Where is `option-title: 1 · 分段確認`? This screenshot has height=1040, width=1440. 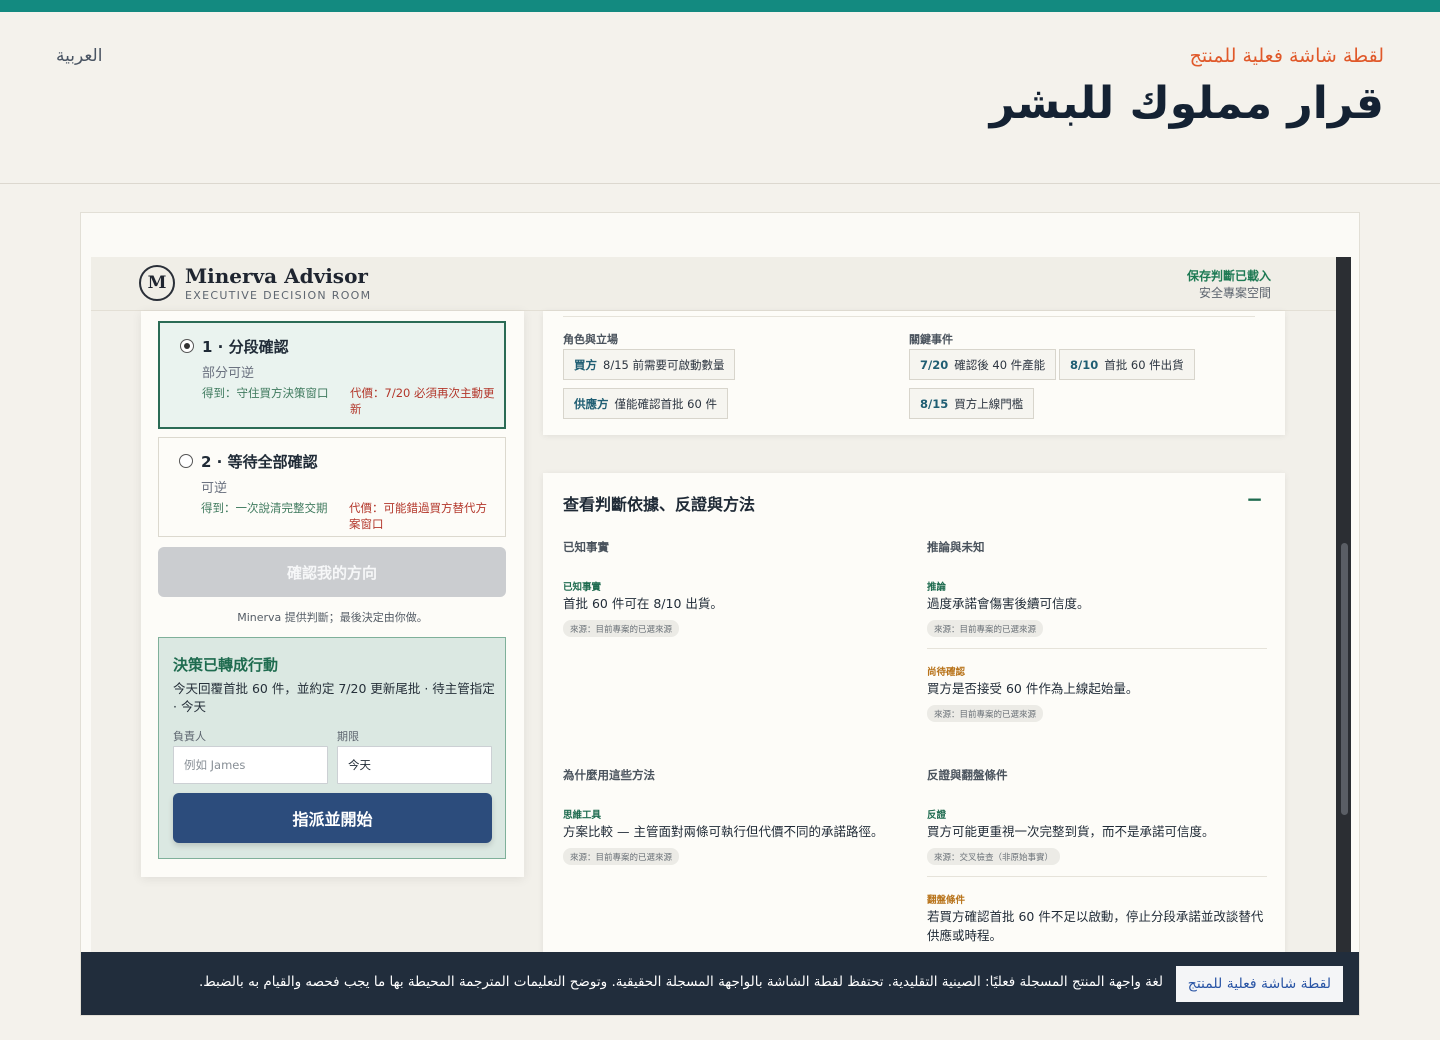 option-title: 1 · 分段確認 is located at coordinates (245, 347).